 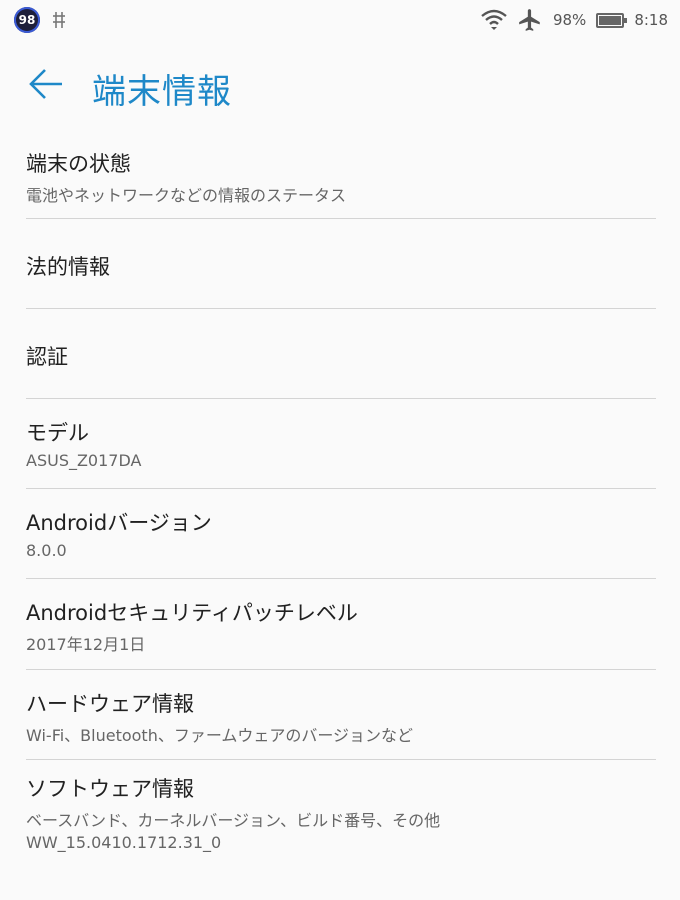 I want to click on item-summary: 8.0.0, so click(x=46, y=550).